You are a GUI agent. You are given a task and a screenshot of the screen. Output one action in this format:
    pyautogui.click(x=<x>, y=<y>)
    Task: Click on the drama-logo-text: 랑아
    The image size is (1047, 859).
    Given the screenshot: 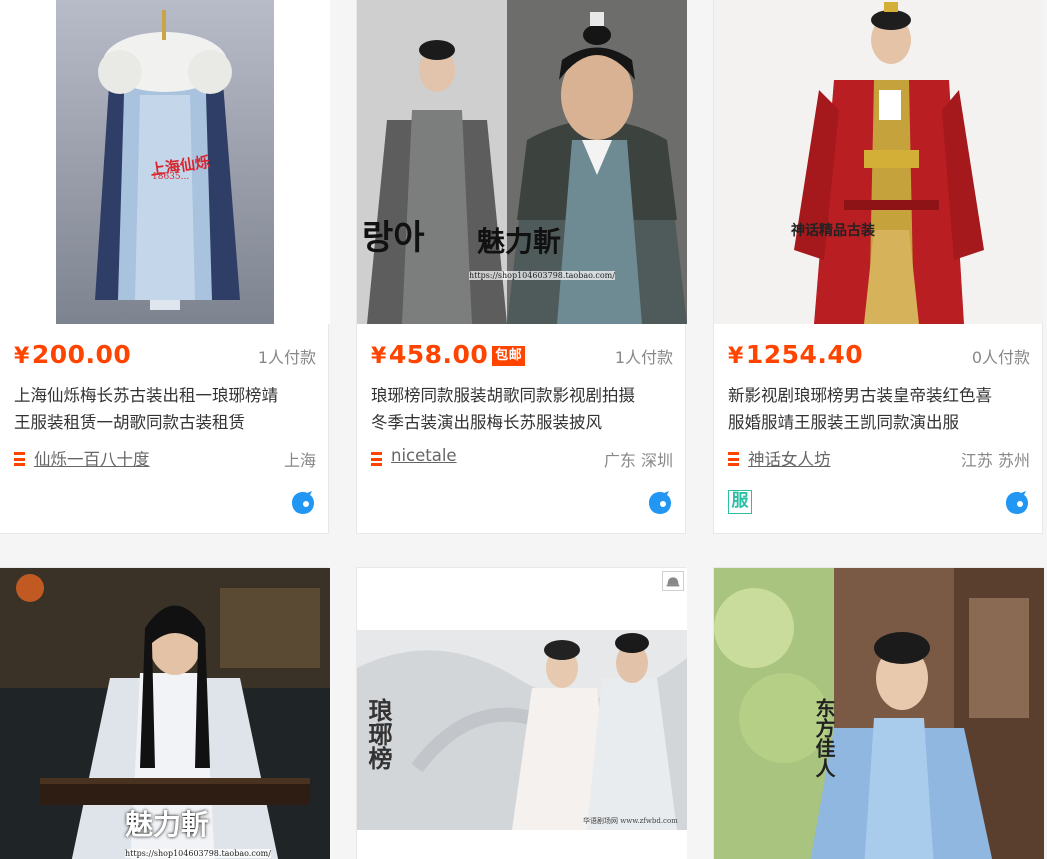 What is the action you would take?
    pyautogui.click(x=393, y=238)
    